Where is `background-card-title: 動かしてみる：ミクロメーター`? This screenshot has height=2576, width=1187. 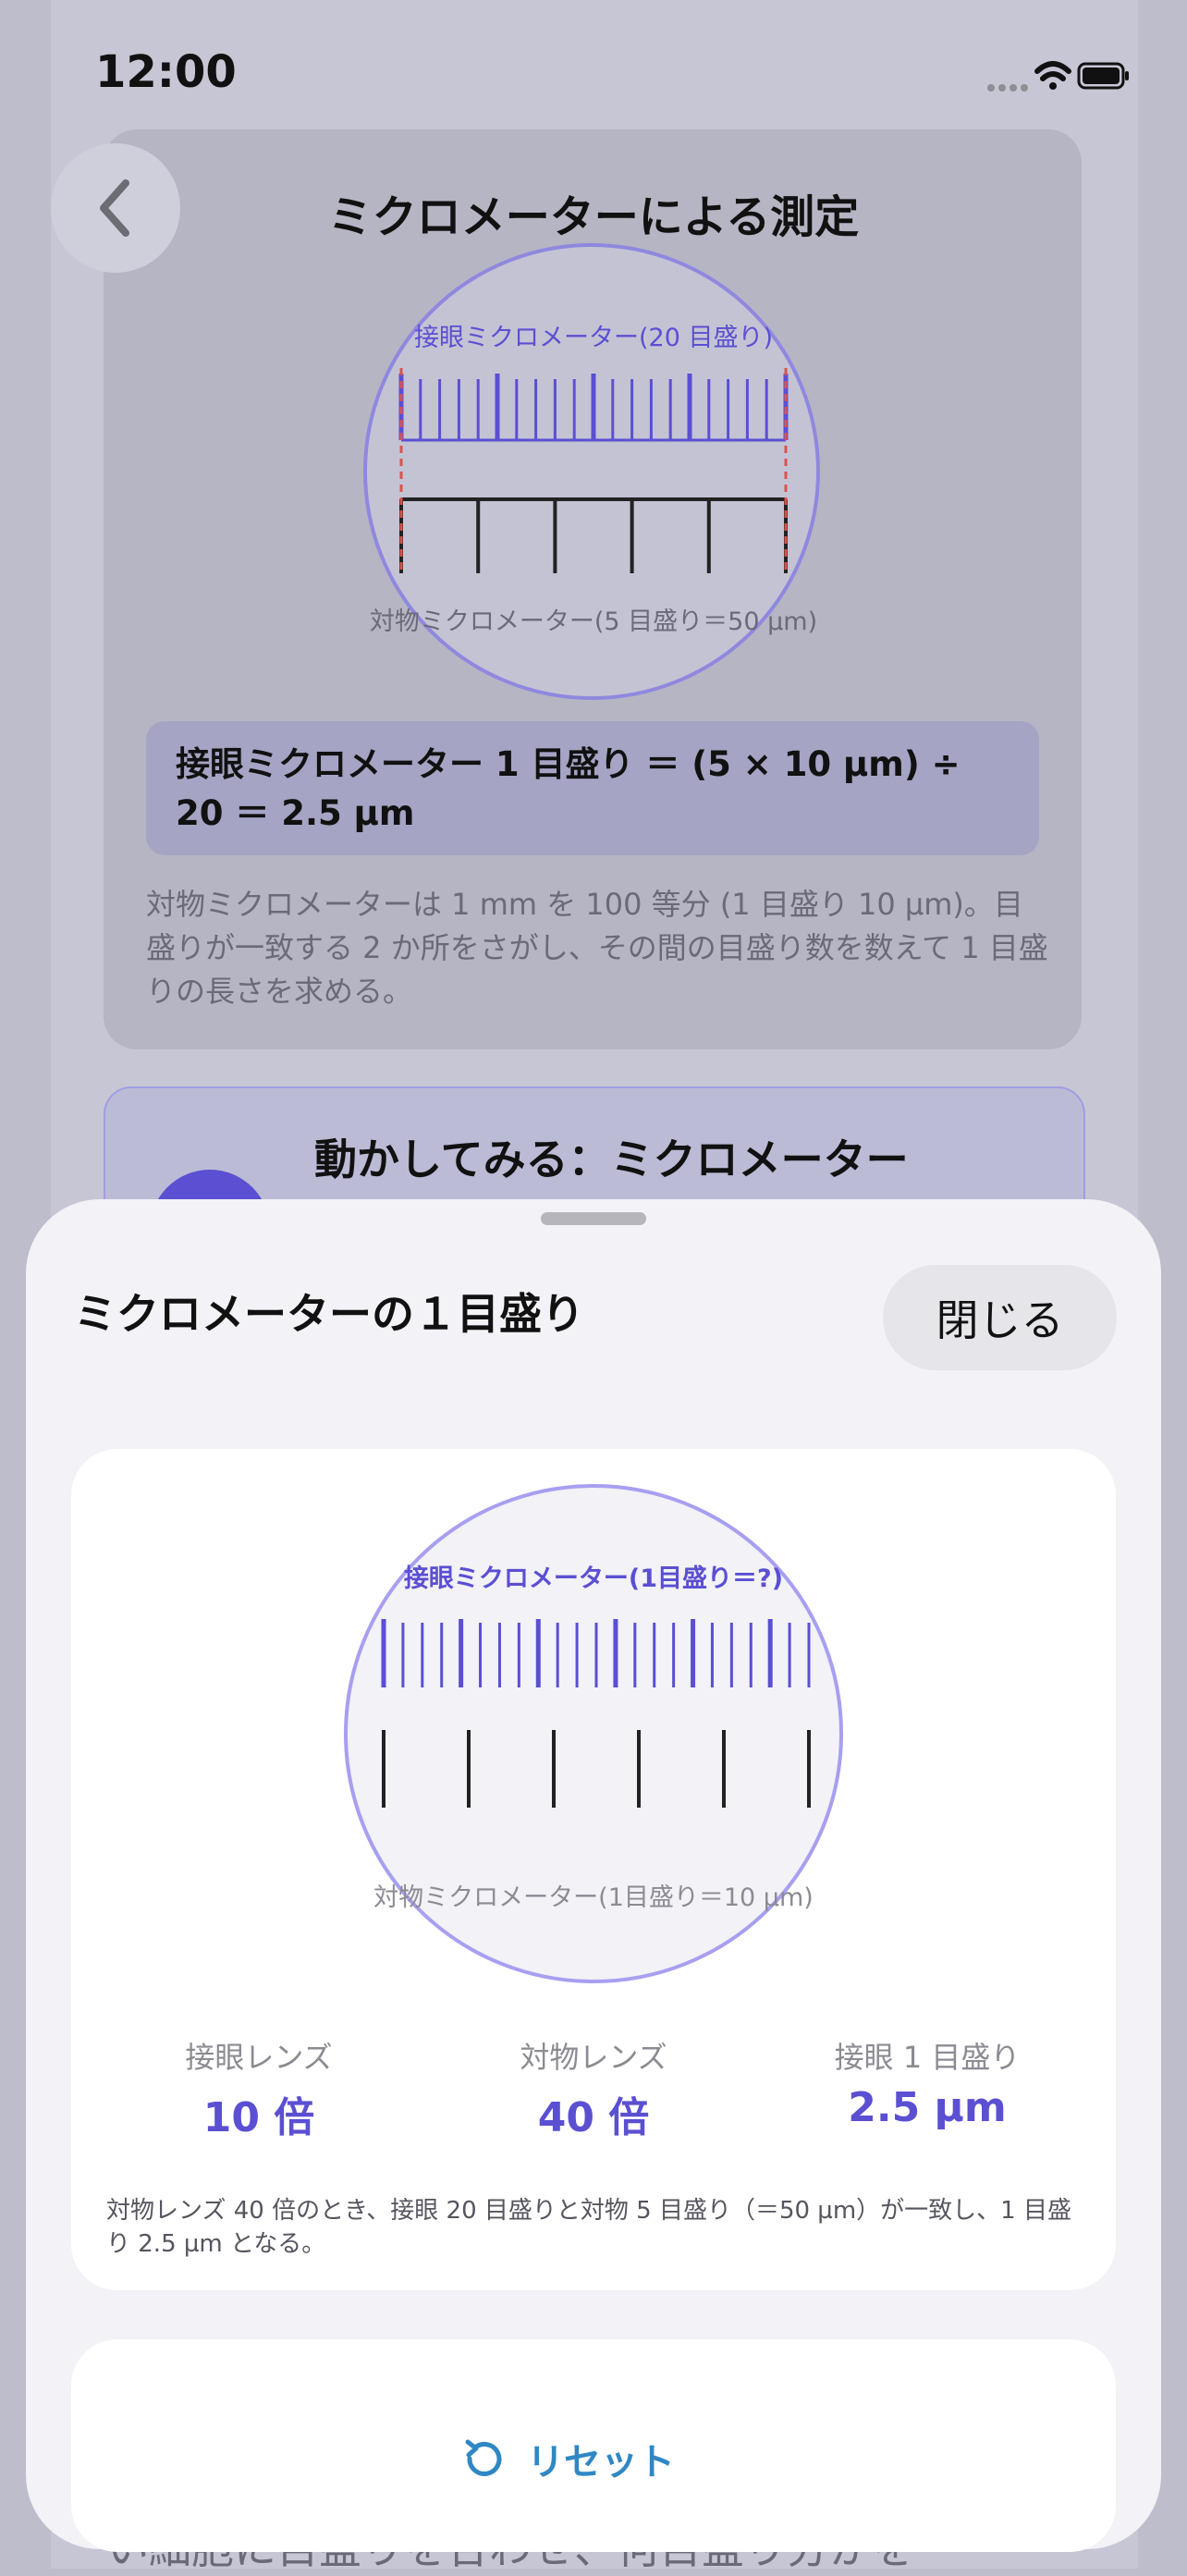 background-card-title: 動かしてみる：ミクロメーター is located at coordinates (611, 1159).